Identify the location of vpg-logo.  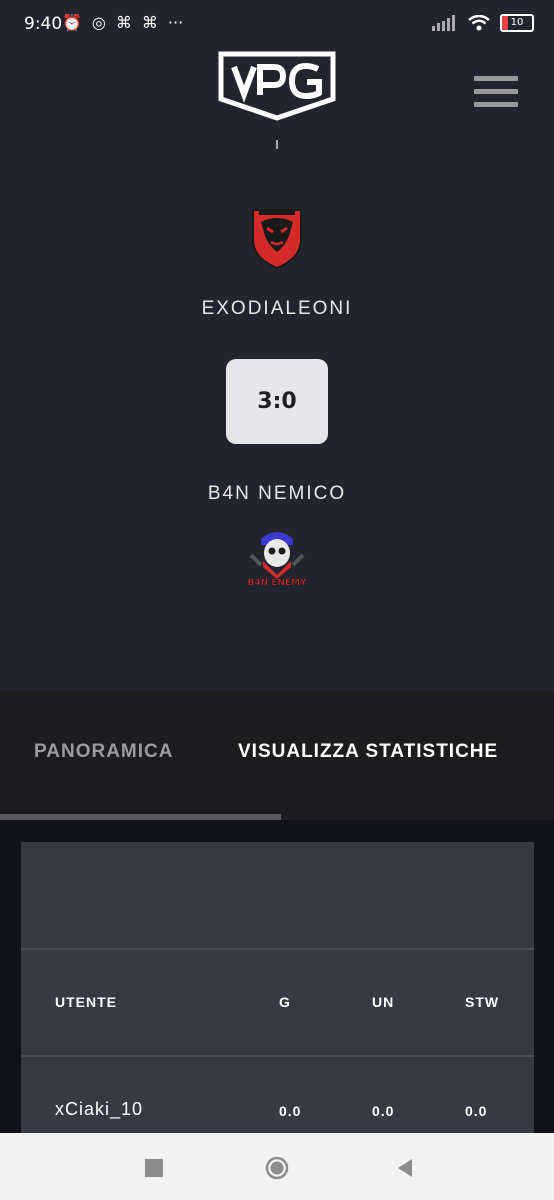
(277, 86).